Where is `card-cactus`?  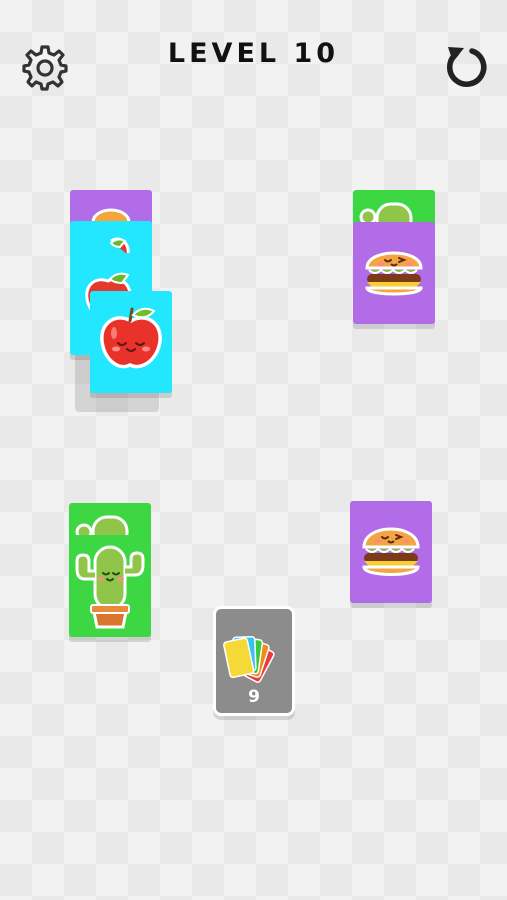
card-cactus is located at coordinates (110, 586).